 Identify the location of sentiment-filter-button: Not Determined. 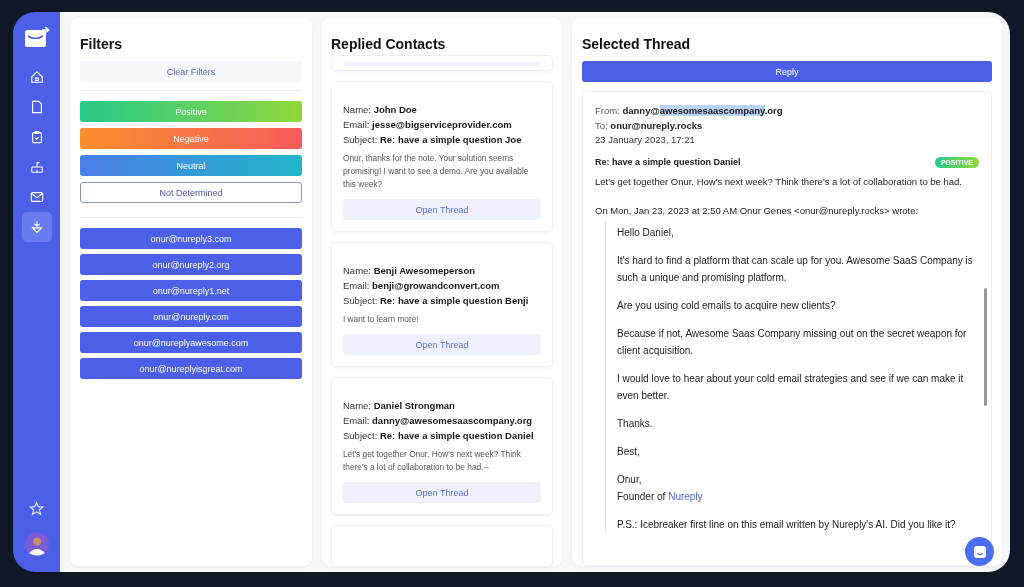
(191, 192).